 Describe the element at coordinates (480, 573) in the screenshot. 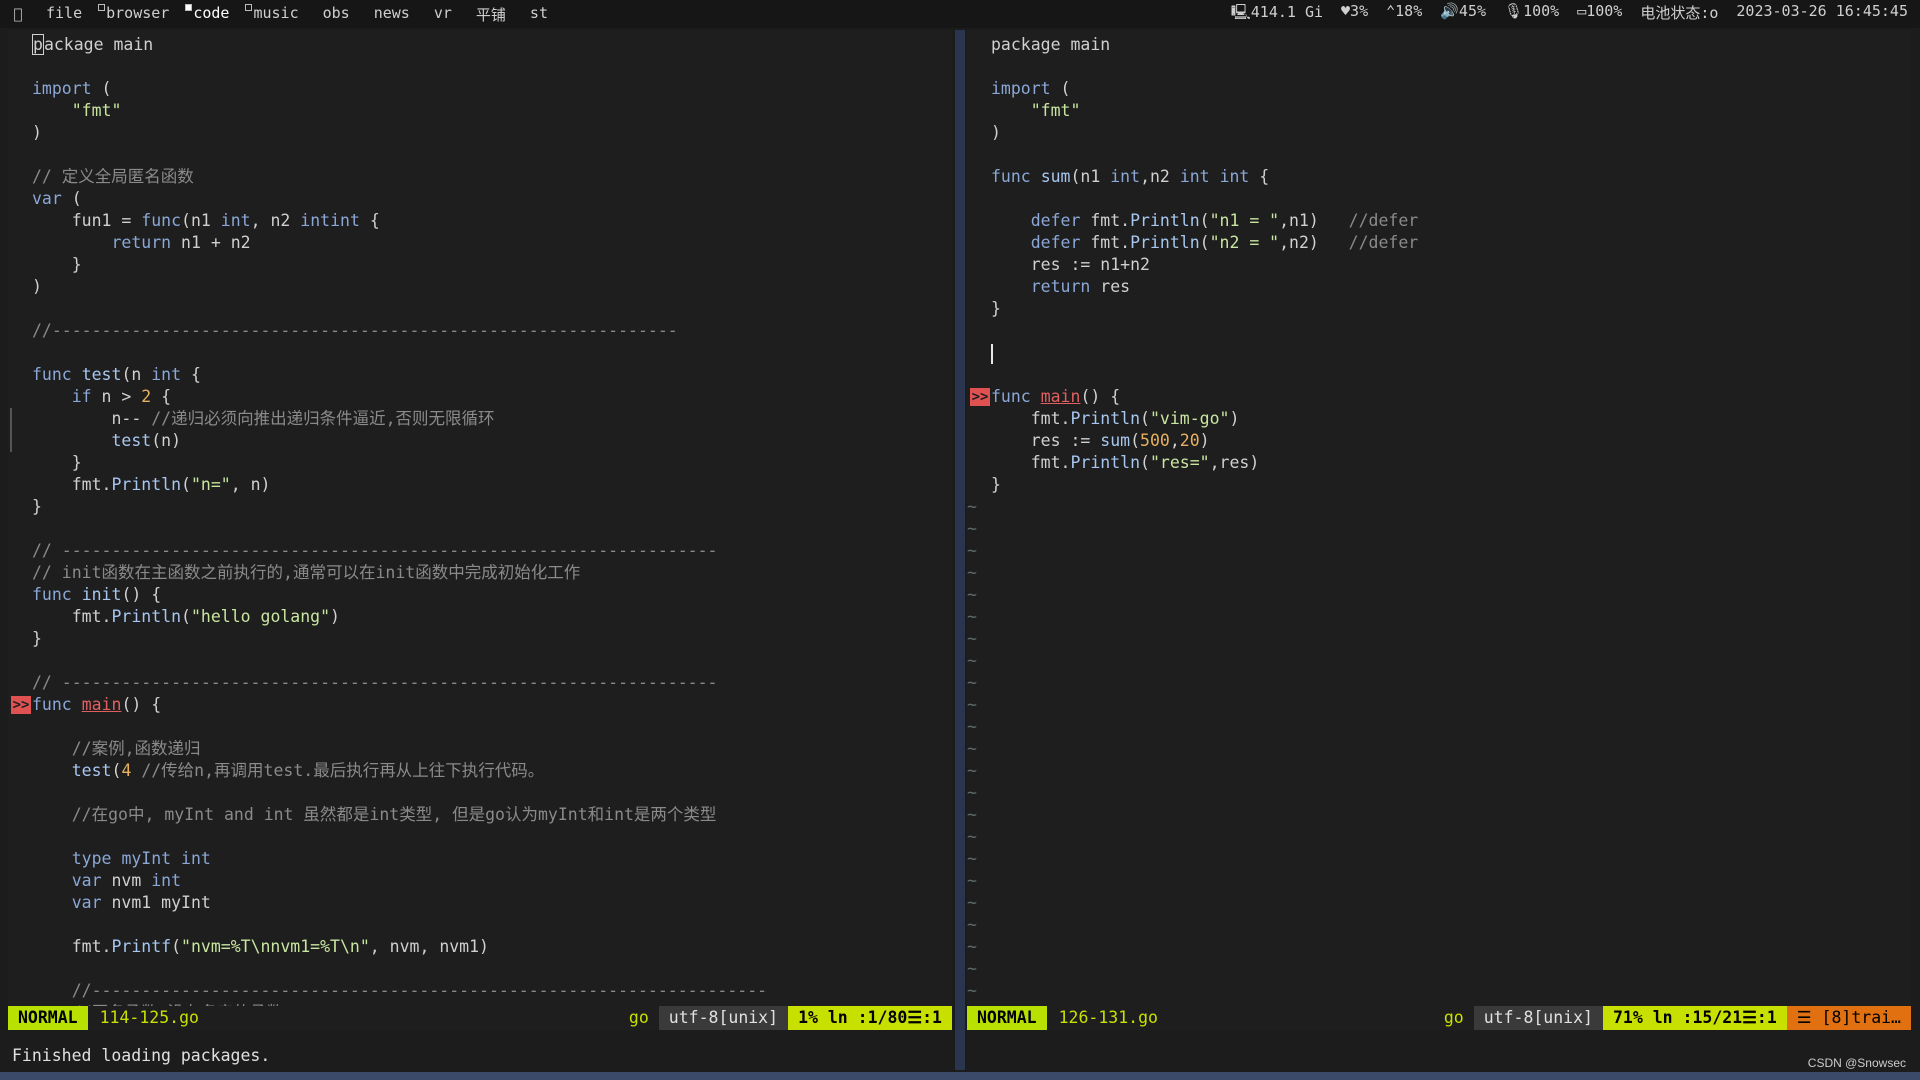

I see `code-line: // init函数在主函数之前执行的,通常可以在init函数中完成初始化工作` at that location.